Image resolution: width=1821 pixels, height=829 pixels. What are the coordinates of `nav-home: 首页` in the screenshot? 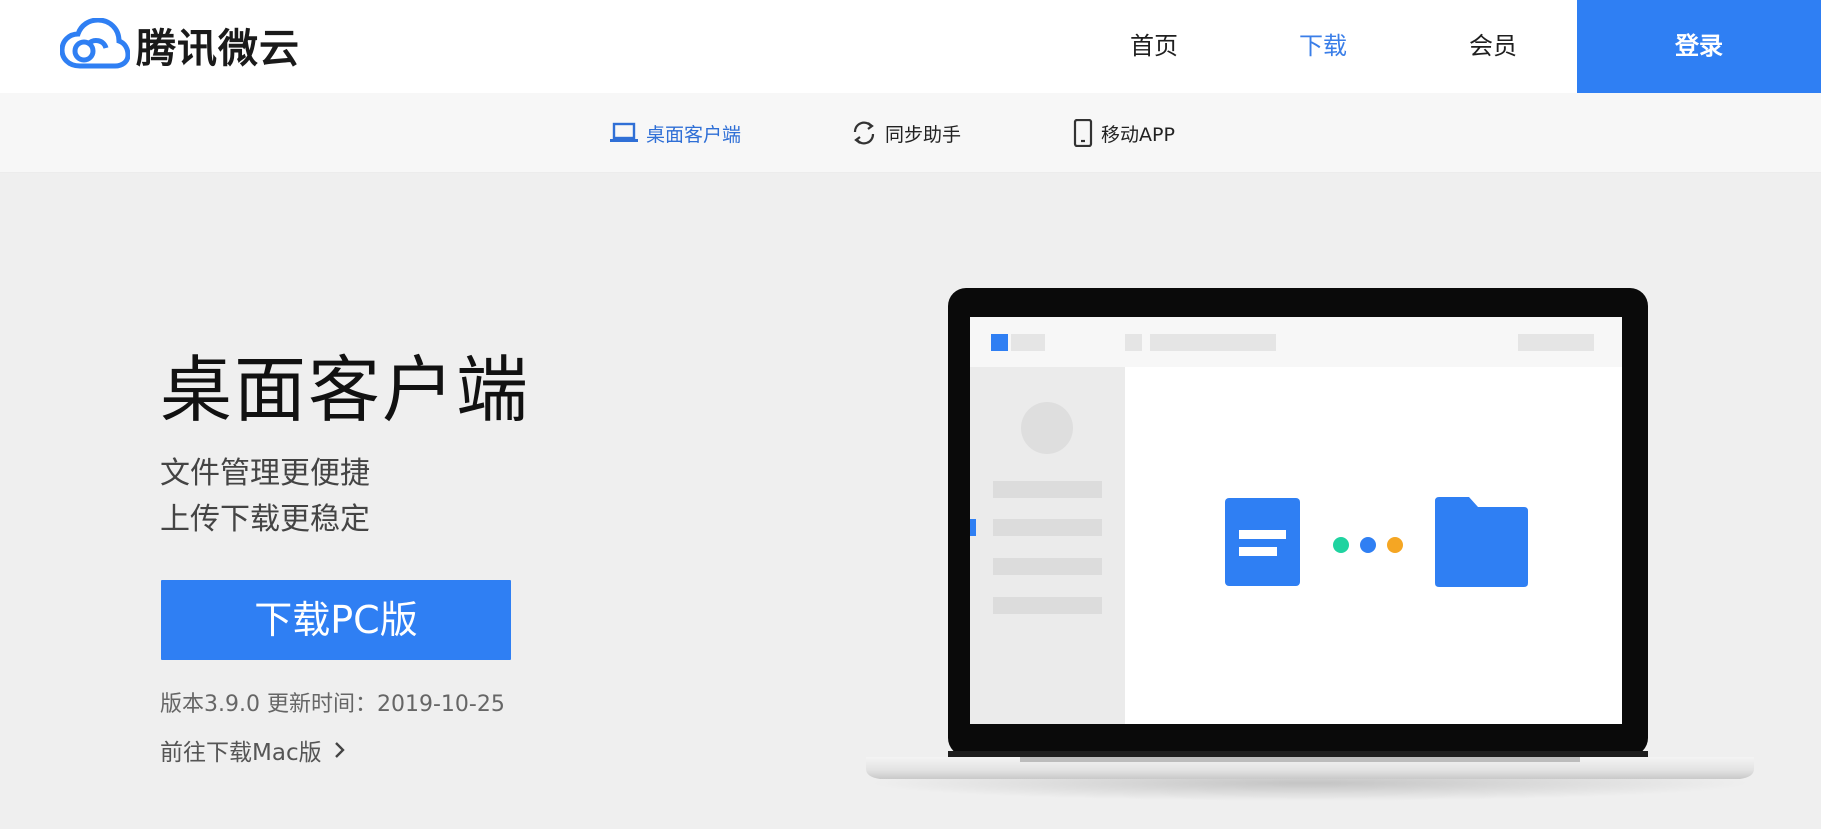 It's located at (1154, 46).